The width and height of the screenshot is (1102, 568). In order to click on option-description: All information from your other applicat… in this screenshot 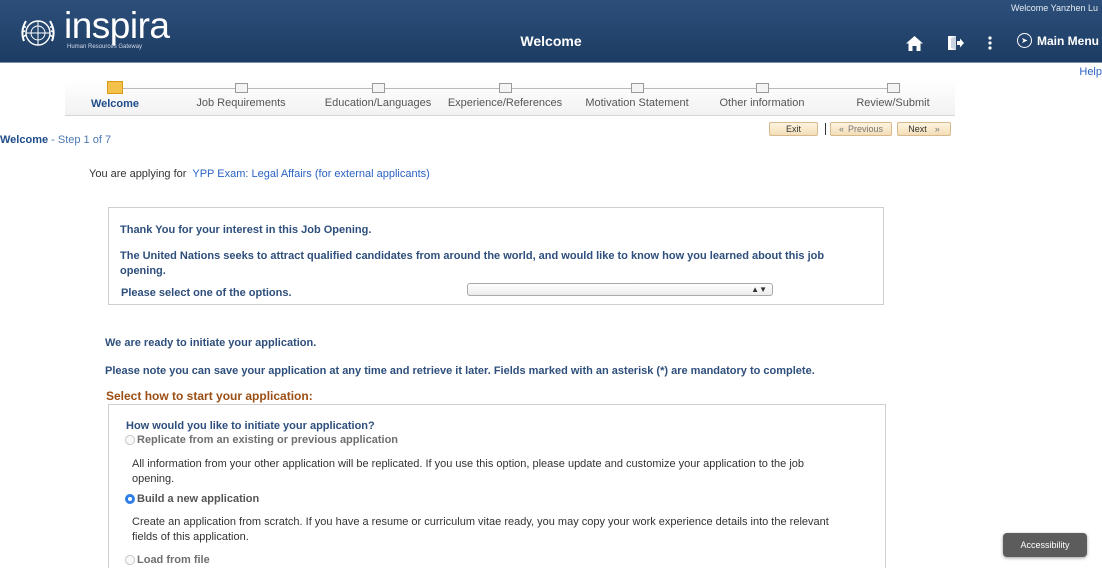, I will do `click(468, 471)`.